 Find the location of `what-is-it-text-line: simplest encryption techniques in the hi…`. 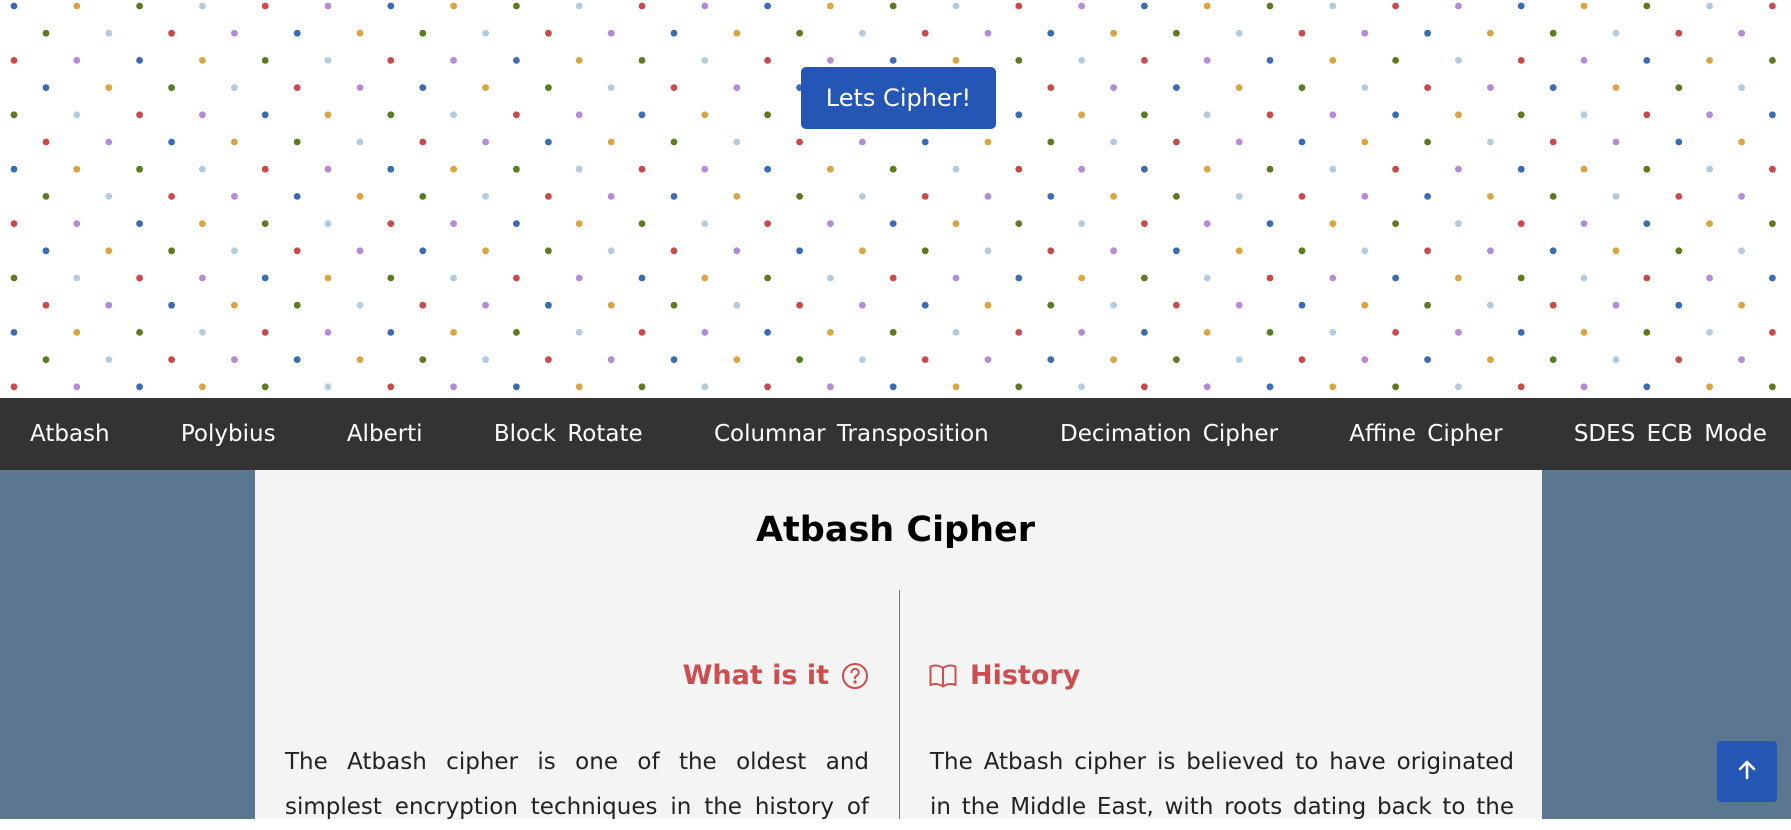

what-is-it-text-line: simplest encryption techniques in the hi… is located at coordinates (577, 807).